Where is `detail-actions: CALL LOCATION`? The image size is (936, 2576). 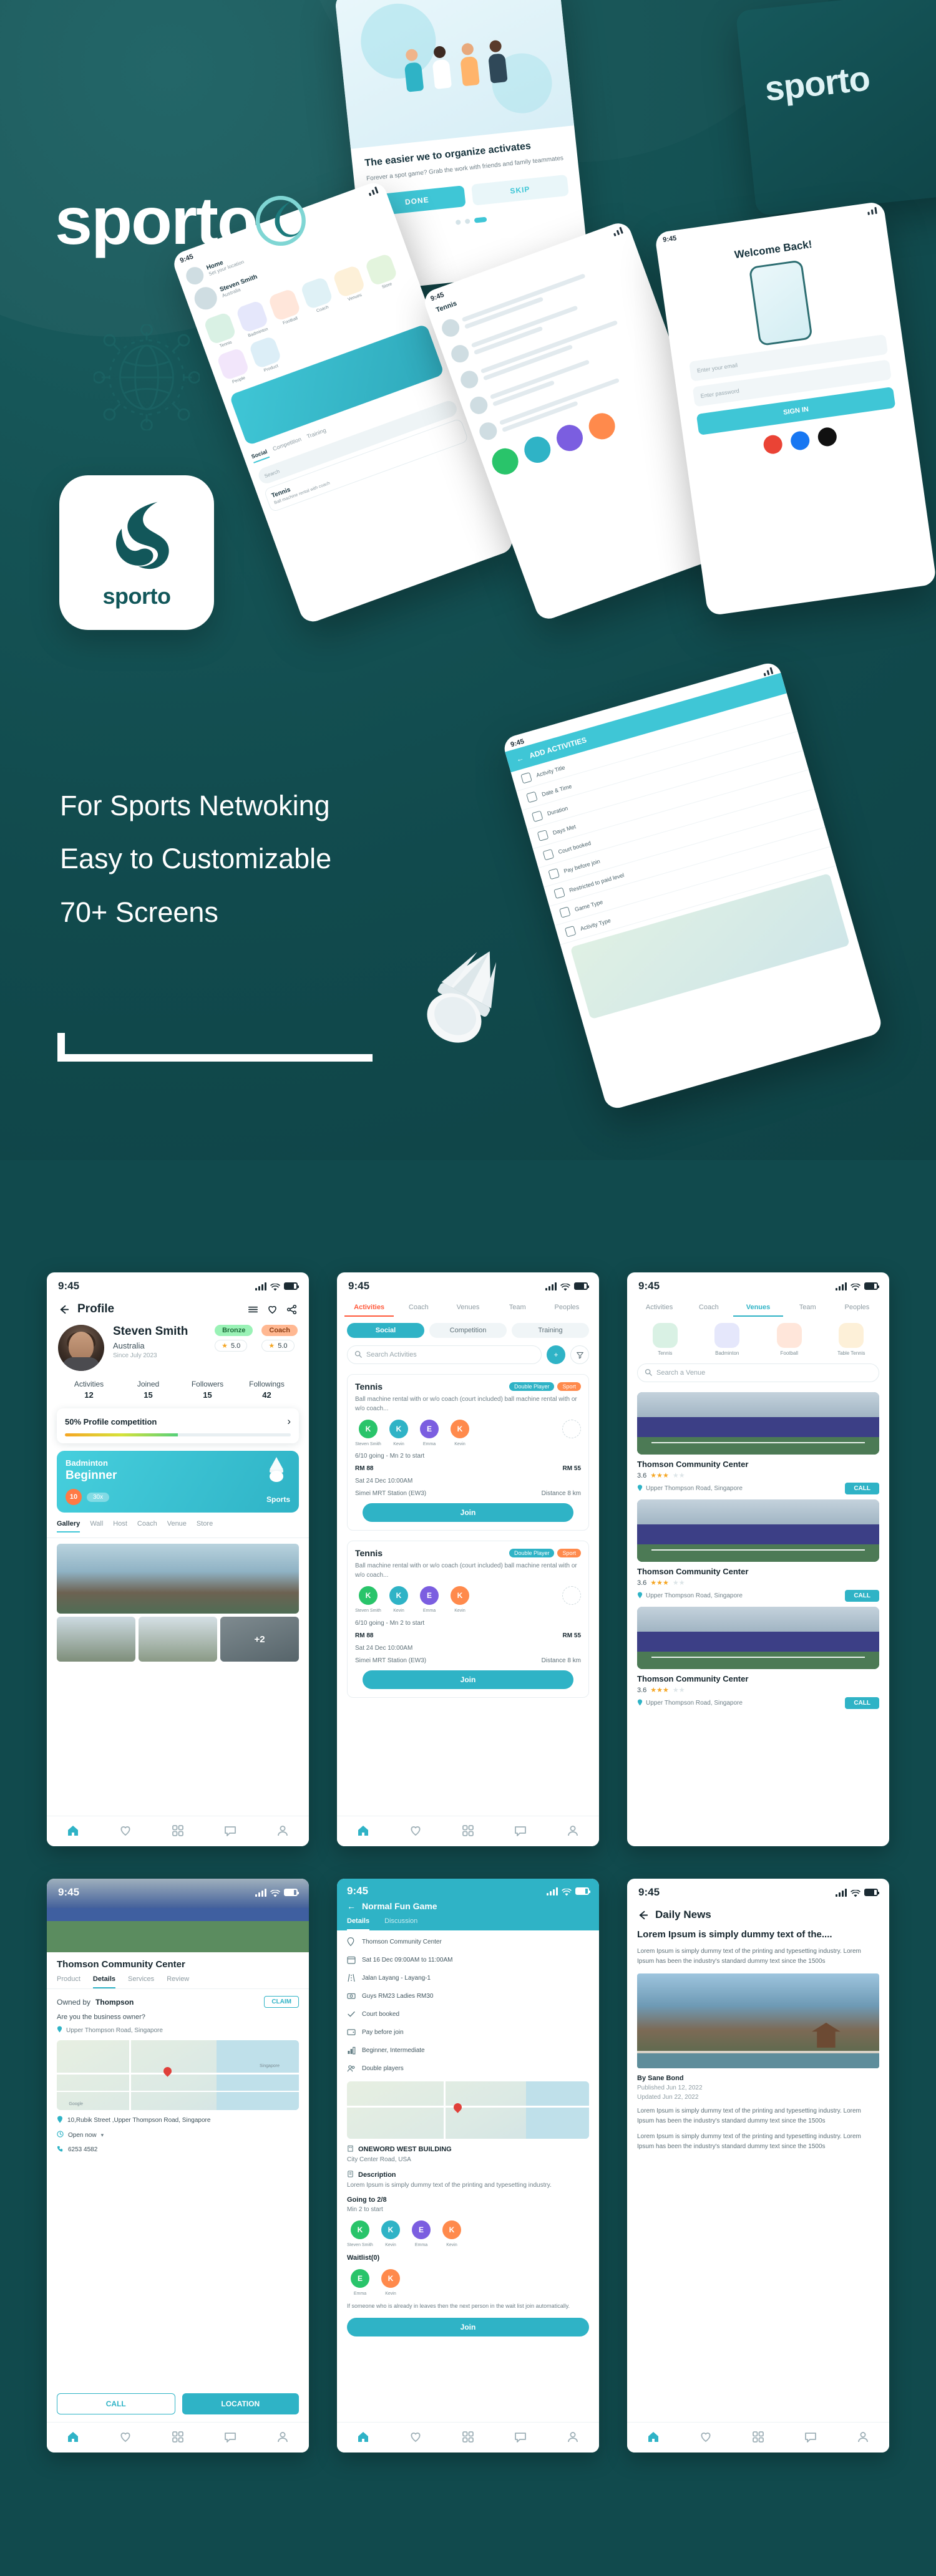
detail-actions: CALL LOCATION is located at coordinates (178, 2404).